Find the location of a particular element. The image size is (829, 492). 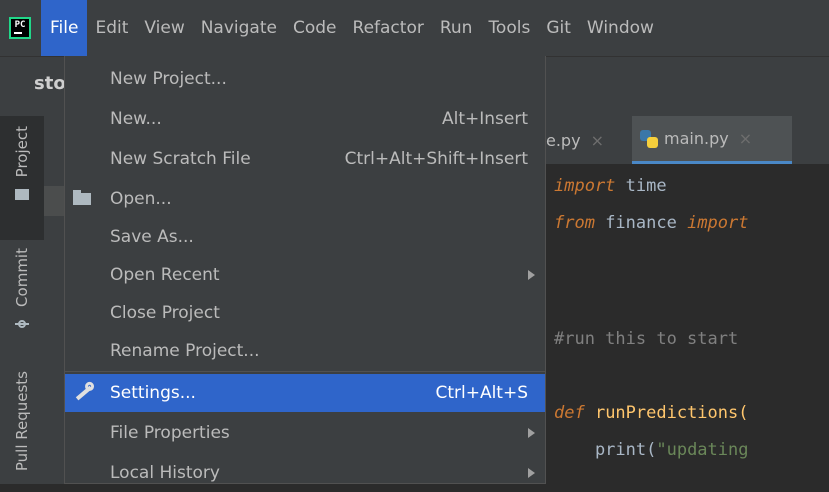

tab-e-py-label: e.py is located at coordinates (563, 140).